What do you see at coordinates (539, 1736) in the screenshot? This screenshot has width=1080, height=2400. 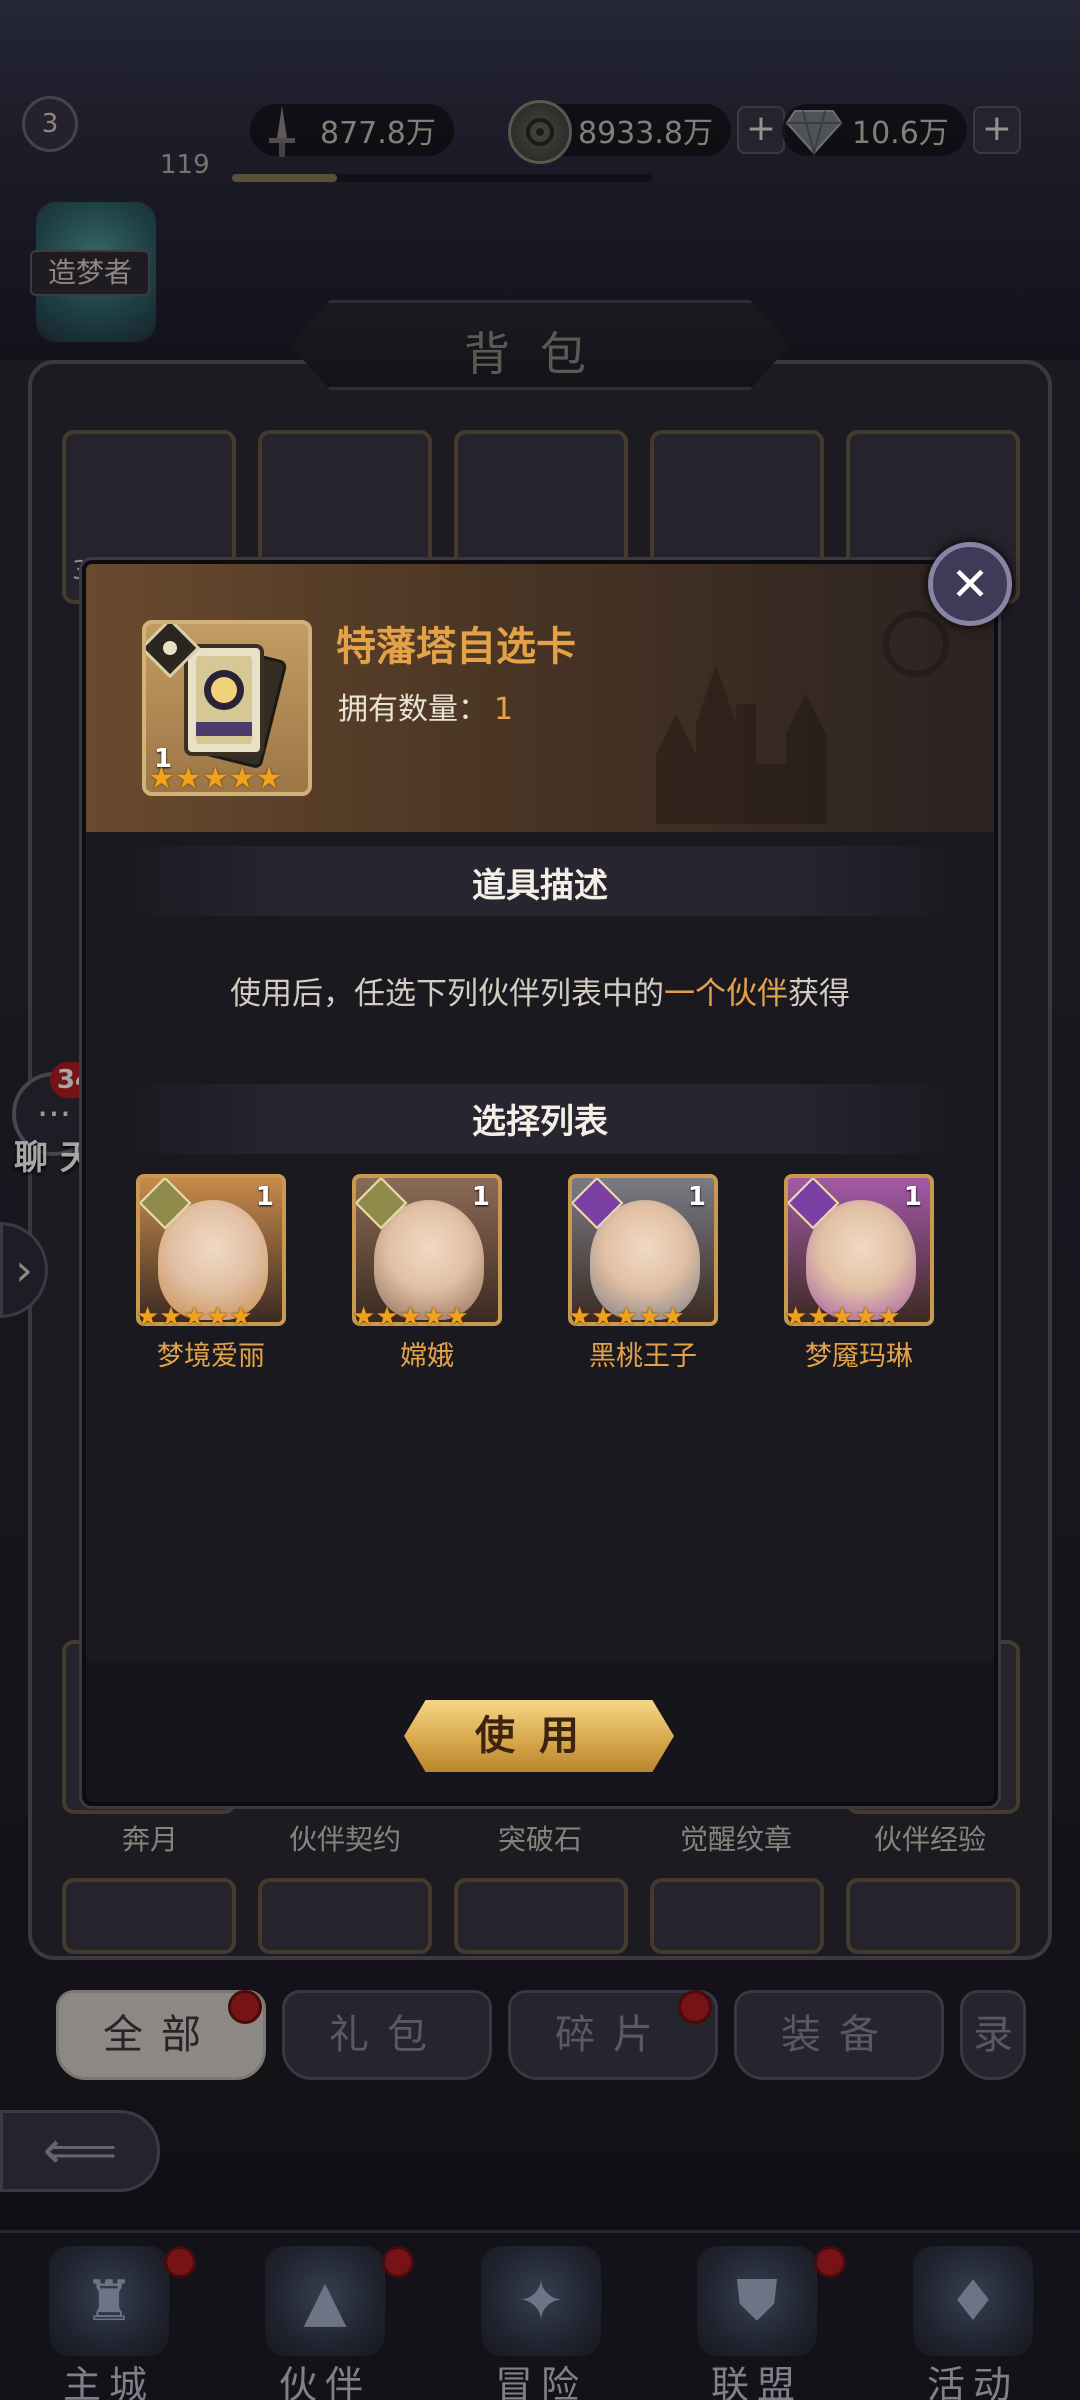 I see `use-button: 使用` at bounding box center [539, 1736].